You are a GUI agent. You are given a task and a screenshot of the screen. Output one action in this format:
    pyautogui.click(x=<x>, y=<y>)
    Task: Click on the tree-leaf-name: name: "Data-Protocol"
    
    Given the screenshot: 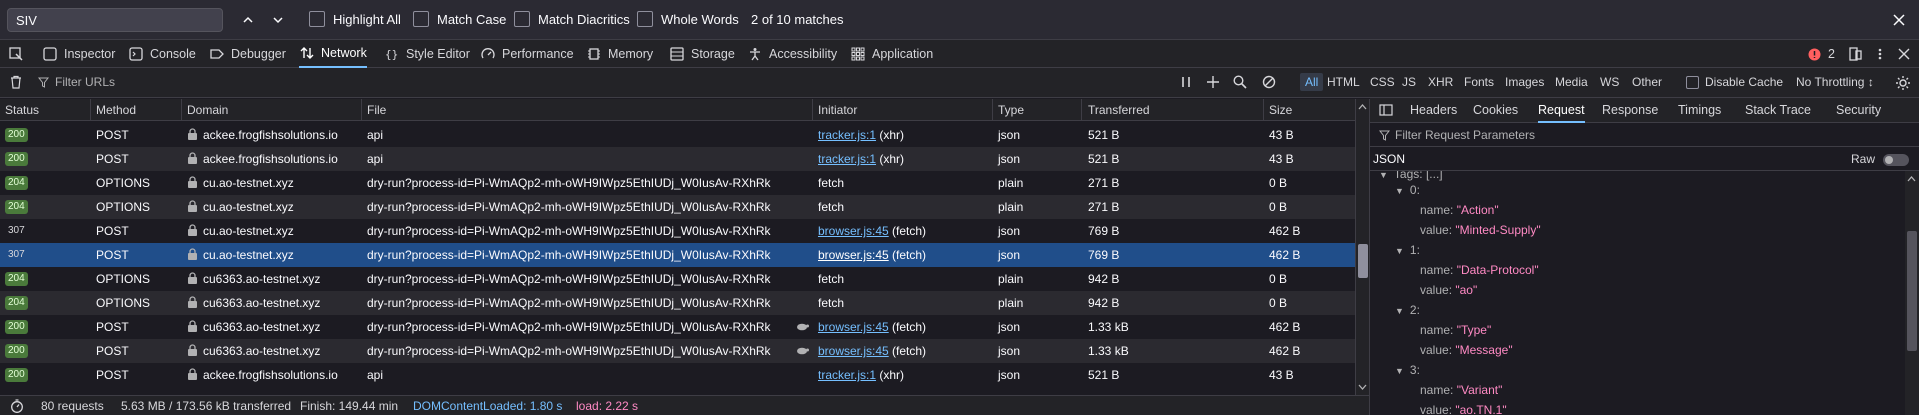 What is the action you would take?
    pyautogui.click(x=1479, y=270)
    